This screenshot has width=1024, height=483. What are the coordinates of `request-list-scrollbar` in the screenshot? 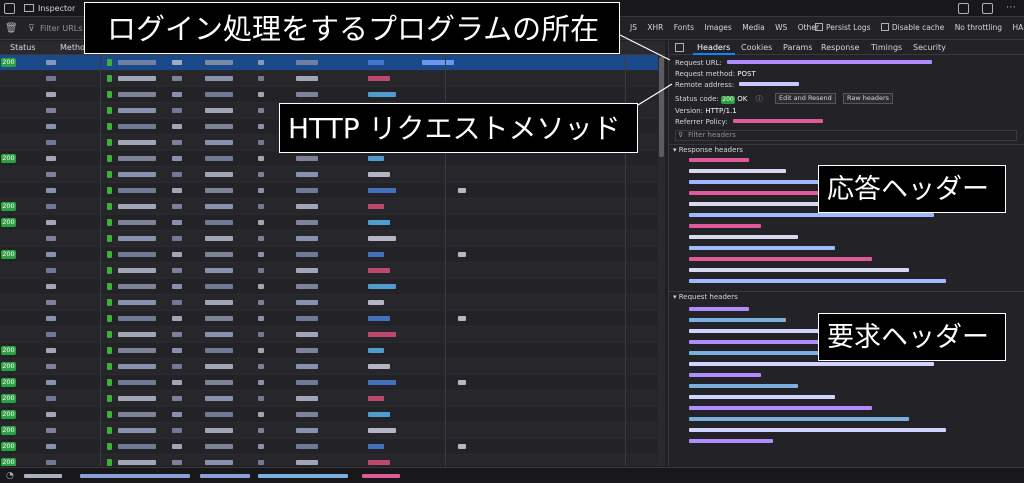 It's located at (661, 260).